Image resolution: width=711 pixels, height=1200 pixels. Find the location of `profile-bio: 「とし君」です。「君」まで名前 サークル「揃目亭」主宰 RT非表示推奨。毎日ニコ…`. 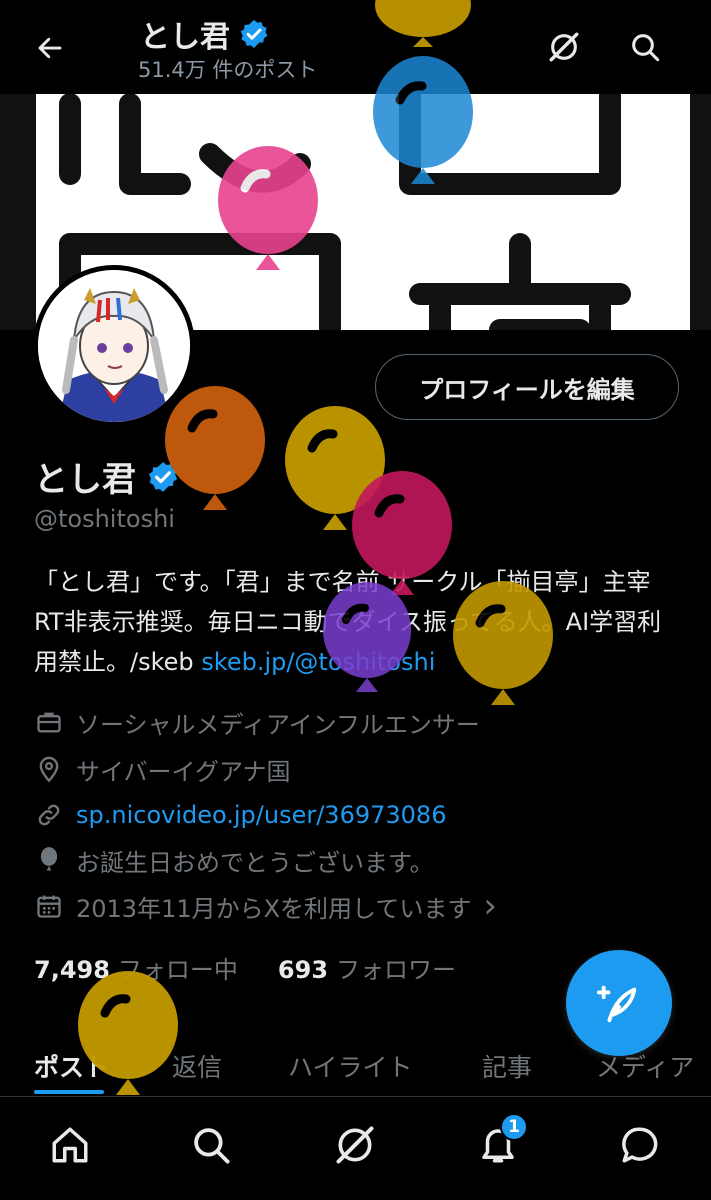

profile-bio: 「とし君」です。「君」まで名前 サークル「揃目亭」主宰 RT非表示推奨。毎日ニコ… is located at coordinates (359, 622).